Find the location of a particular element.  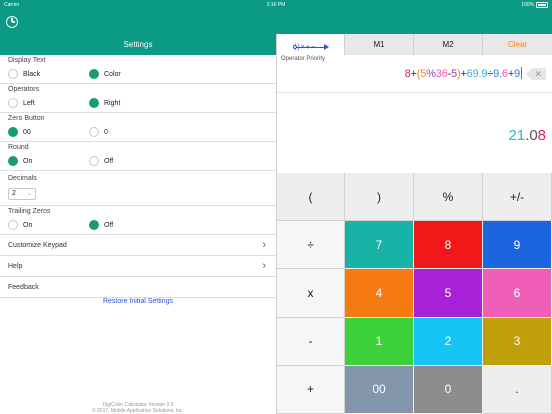

customize-keypad-label: Customize Keypad is located at coordinates (37, 245).